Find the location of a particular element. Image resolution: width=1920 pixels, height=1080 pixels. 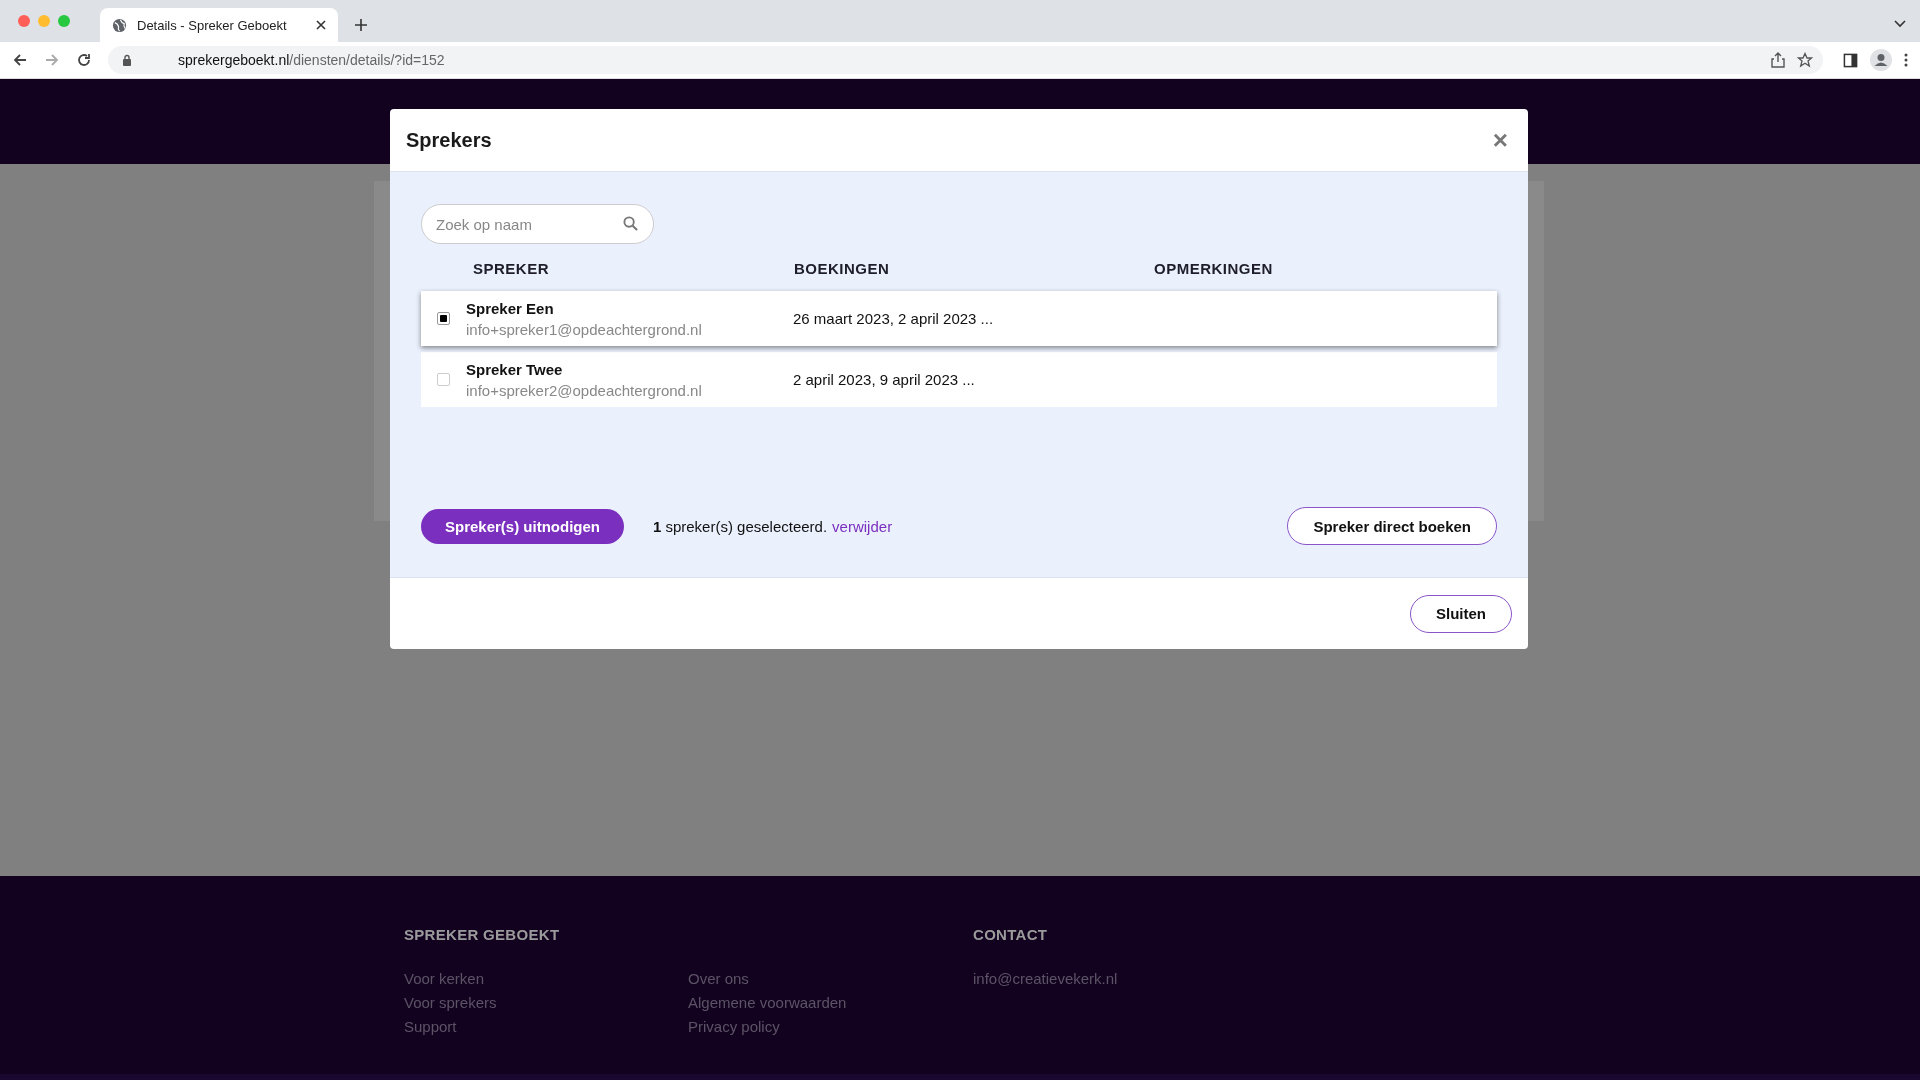

browser-tab: Details - Spreker Geboekt is located at coordinates (219, 25).